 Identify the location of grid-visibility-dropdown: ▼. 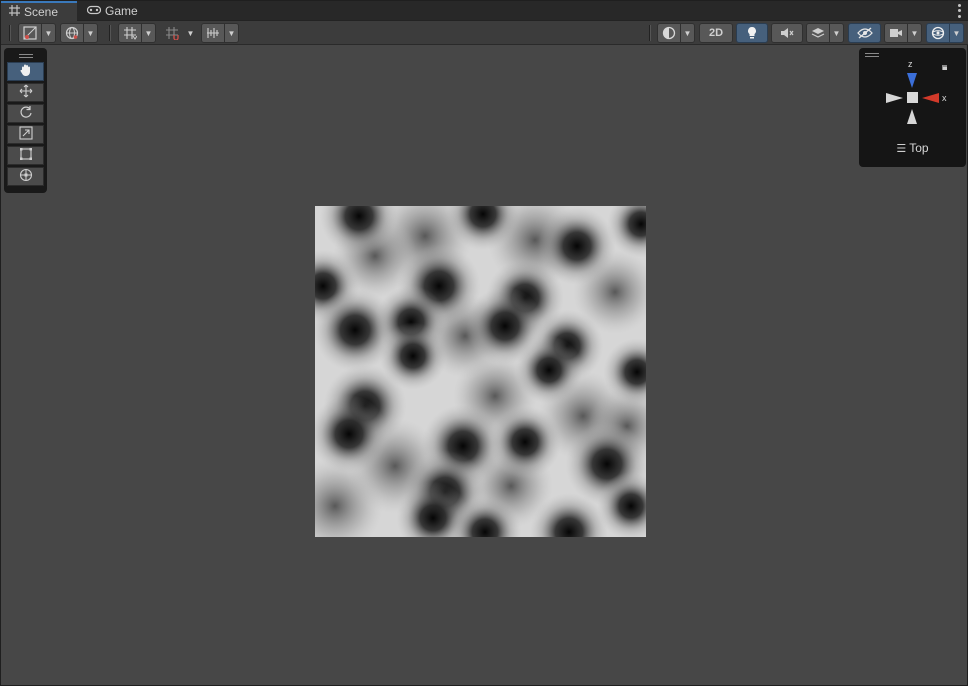
(220, 33).